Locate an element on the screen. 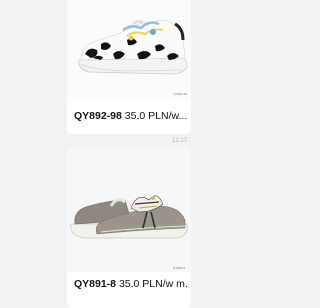 Image resolution: width=320 pixels, height=308 pixels. product-photo-cow-print-sneaker: QY892-98 is located at coordinates (129, 49).